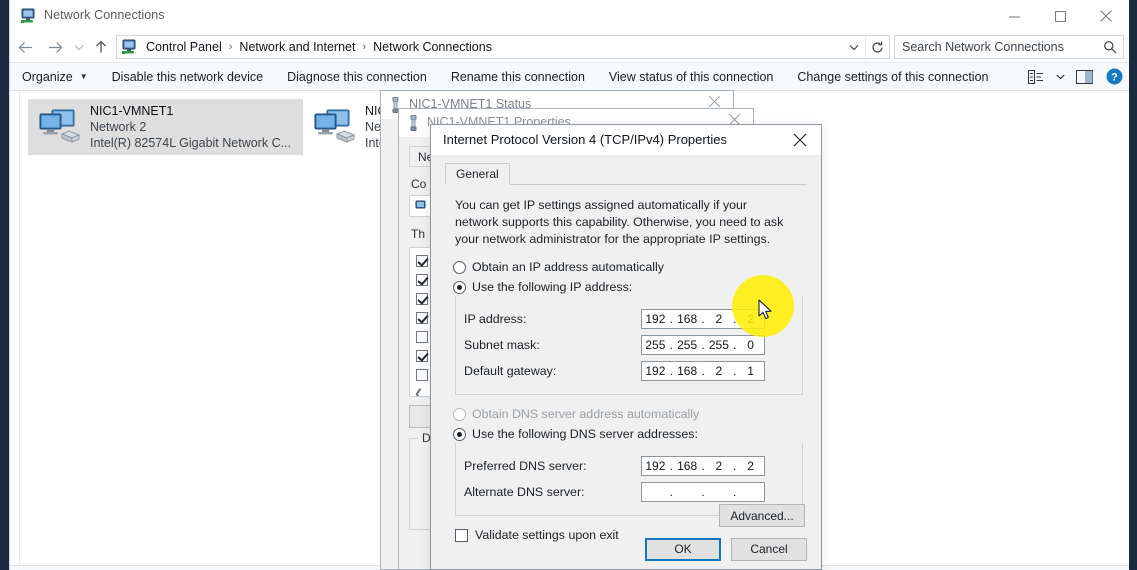 This screenshot has width=1137, height=570. I want to click on use-following-dns-label: Use the following DNS server addresses:, so click(585, 434).